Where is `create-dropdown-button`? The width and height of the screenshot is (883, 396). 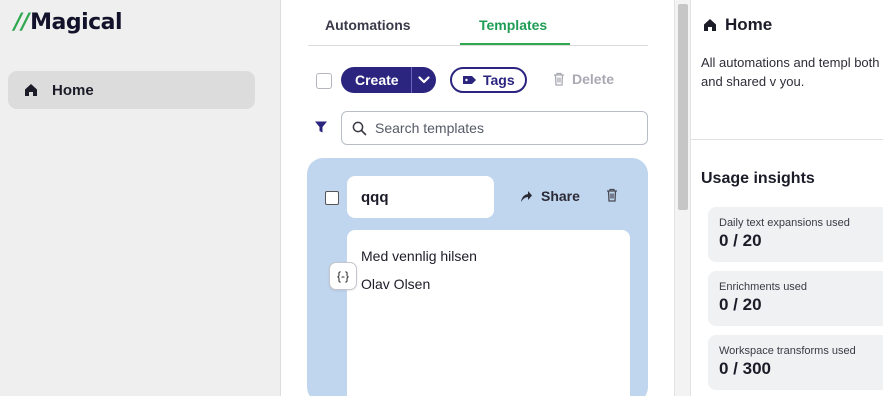
create-dropdown-button is located at coordinates (423, 80).